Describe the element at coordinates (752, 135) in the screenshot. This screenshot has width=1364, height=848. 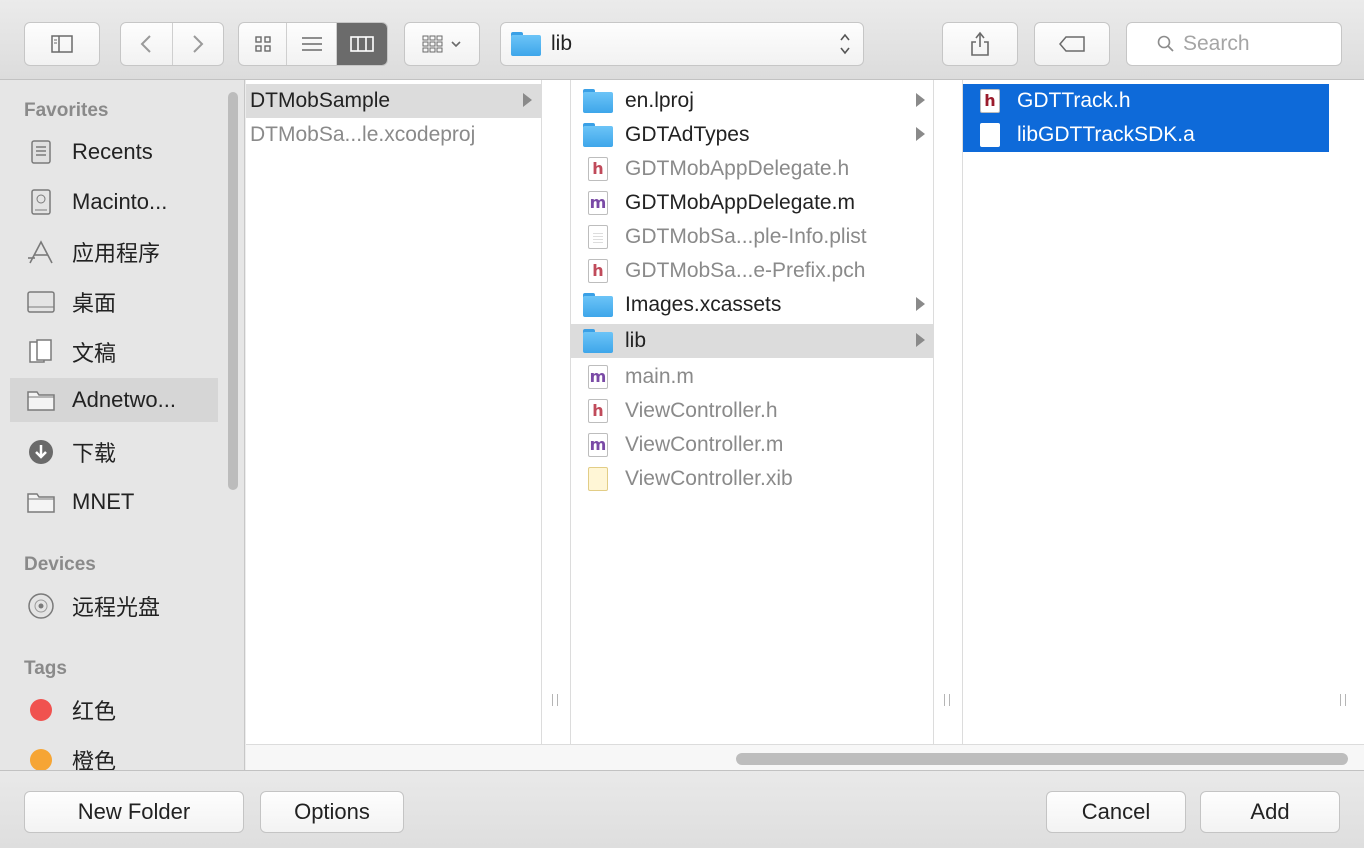
I see `list-item: GDTAdTypes` at that location.